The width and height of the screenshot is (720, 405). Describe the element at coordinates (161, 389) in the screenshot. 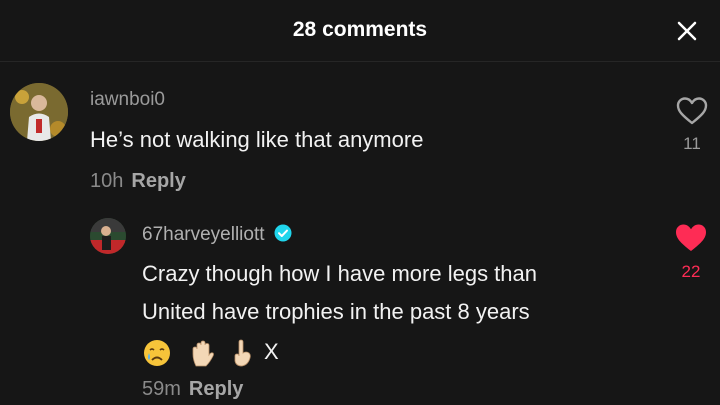

I see `reply-timestamp: 59m` at that location.